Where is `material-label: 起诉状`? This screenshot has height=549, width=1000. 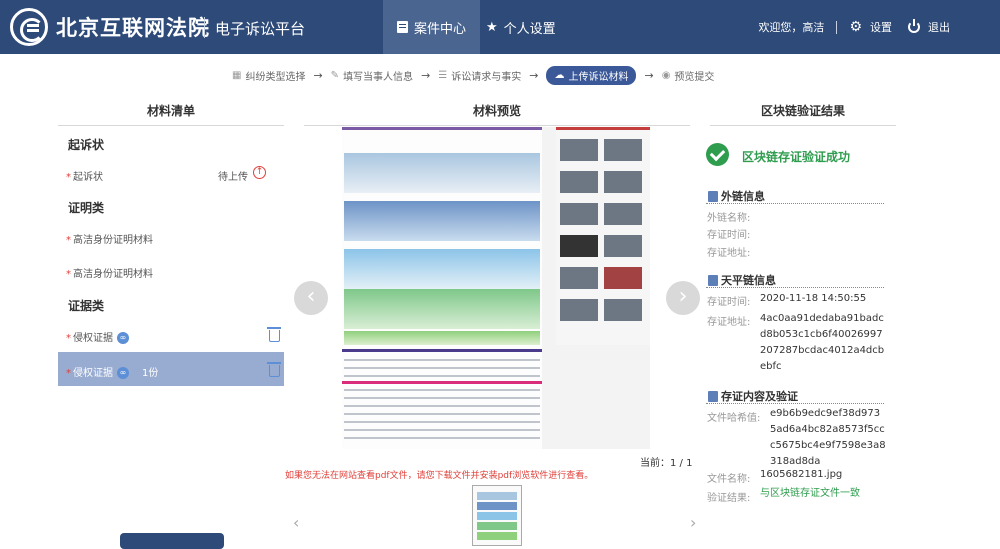 material-label: 起诉状 is located at coordinates (88, 177).